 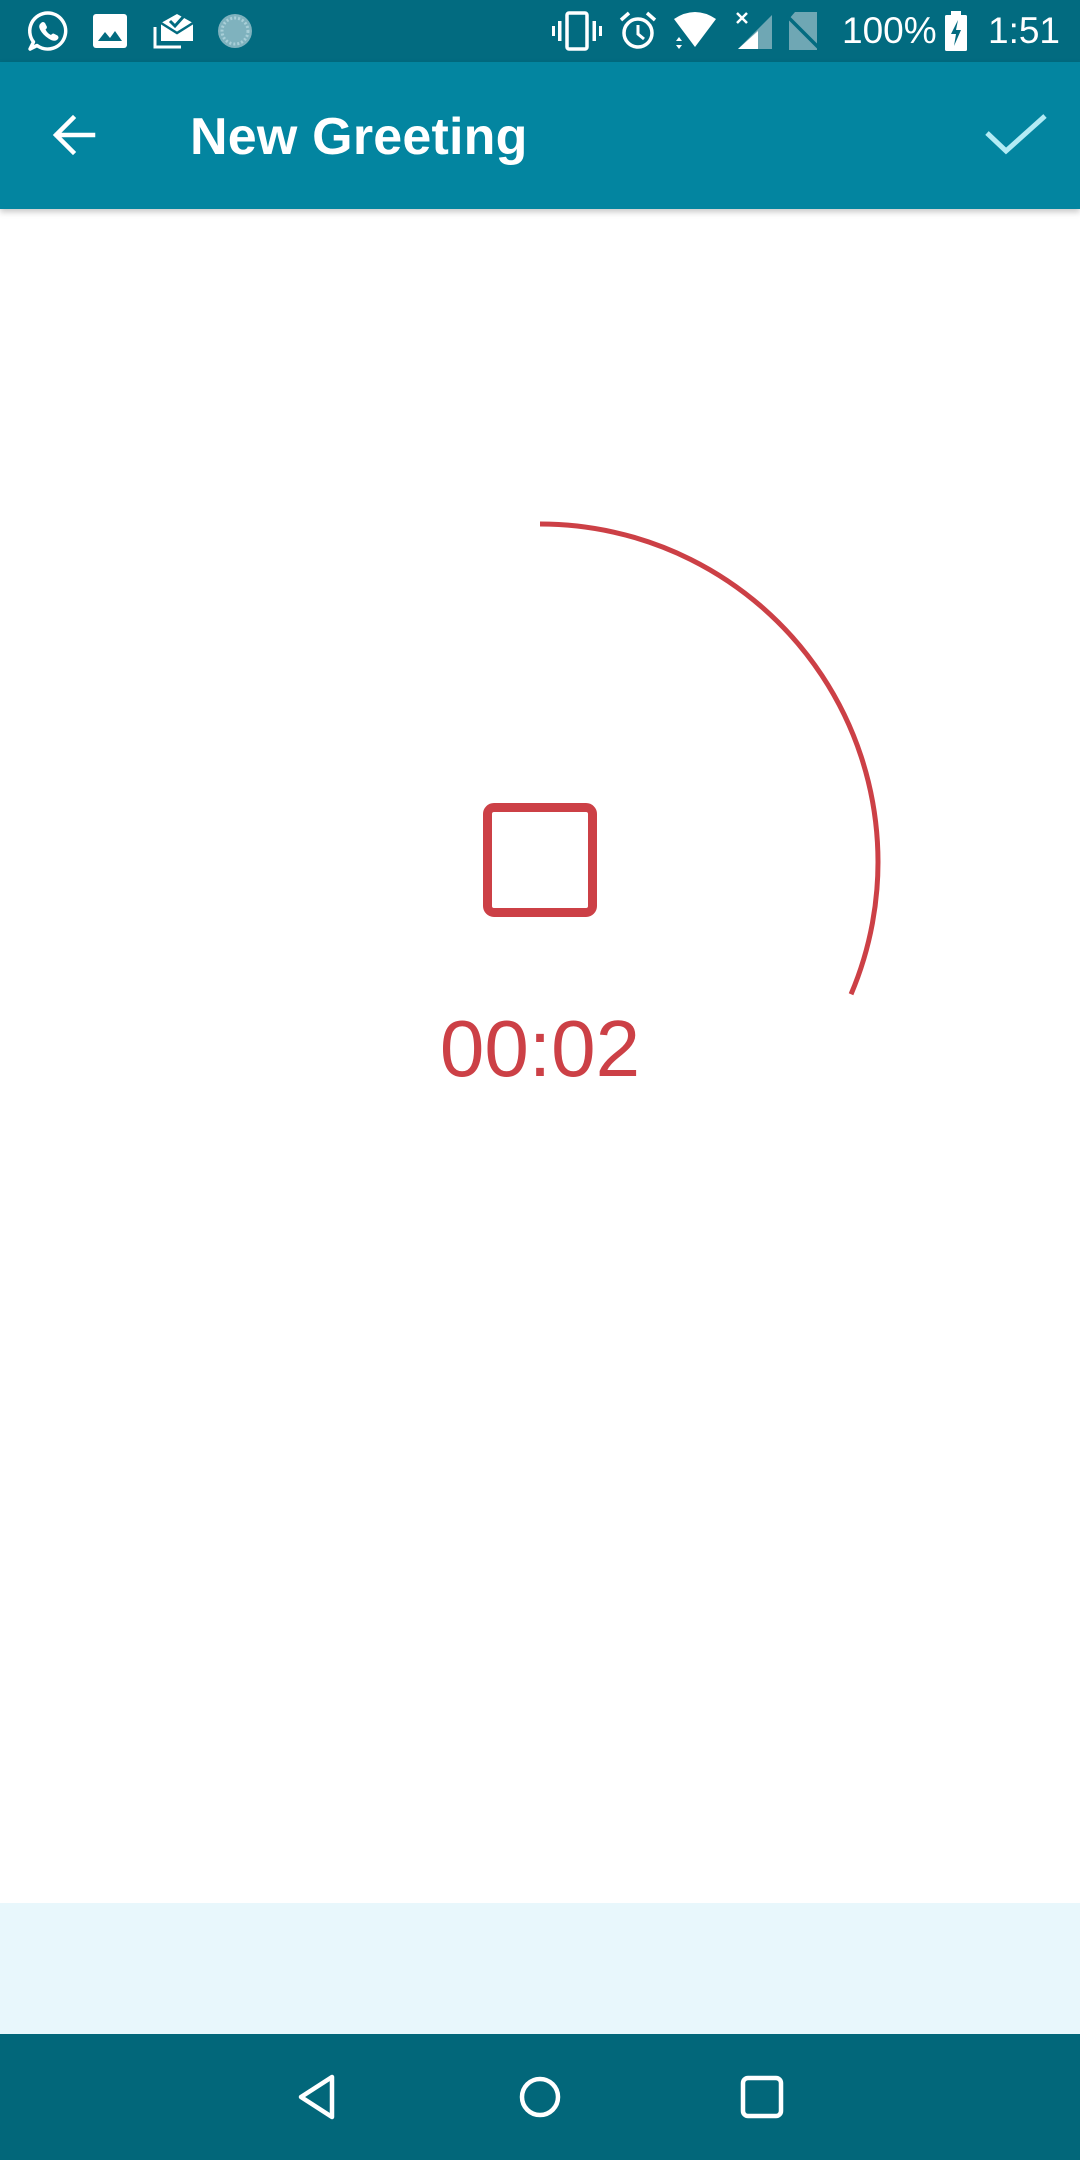 What do you see at coordinates (540, 135) in the screenshot?
I see `app-bar: New Greeting` at bounding box center [540, 135].